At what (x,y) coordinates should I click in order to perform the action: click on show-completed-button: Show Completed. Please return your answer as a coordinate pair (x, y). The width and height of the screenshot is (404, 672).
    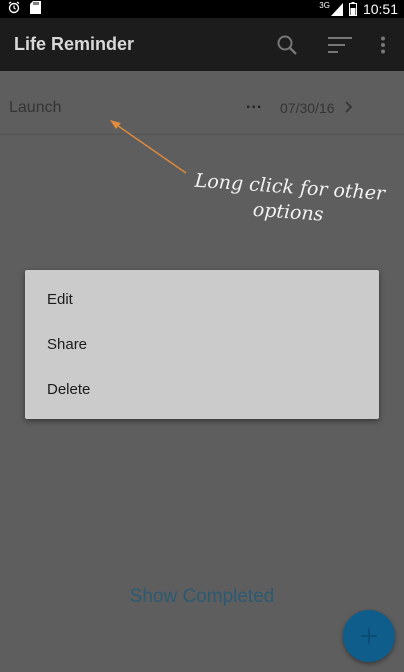
    Looking at the image, I should click on (202, 597).